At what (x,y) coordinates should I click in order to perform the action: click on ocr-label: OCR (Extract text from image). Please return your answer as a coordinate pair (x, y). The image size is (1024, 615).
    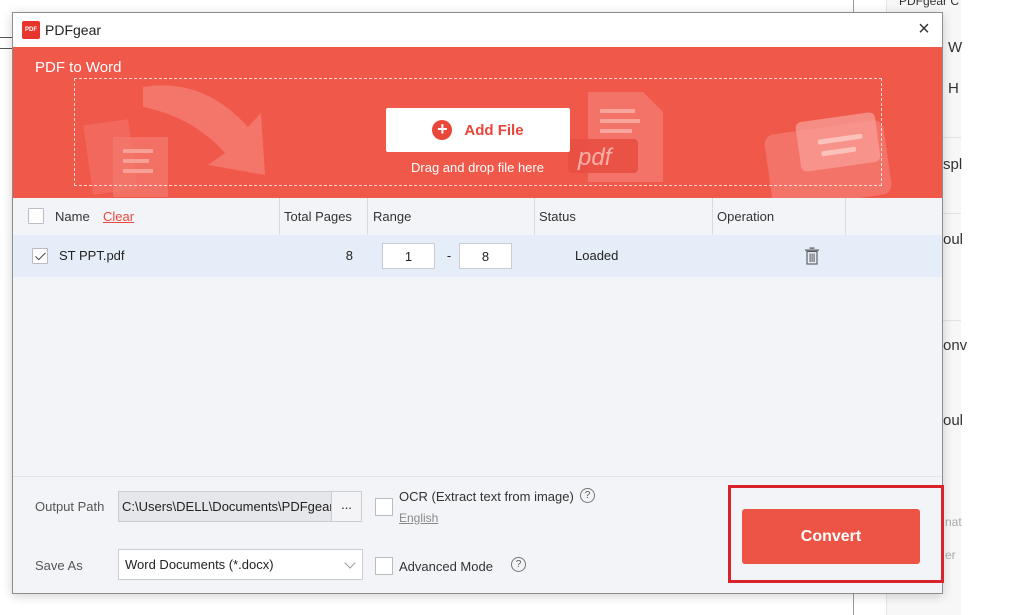
    Looking at the image, I should click on (486, 496).